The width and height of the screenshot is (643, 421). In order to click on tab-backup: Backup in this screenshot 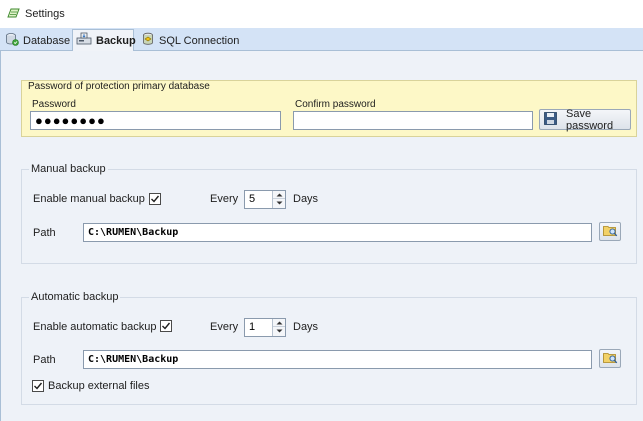, I will do `click(104, 40)`.